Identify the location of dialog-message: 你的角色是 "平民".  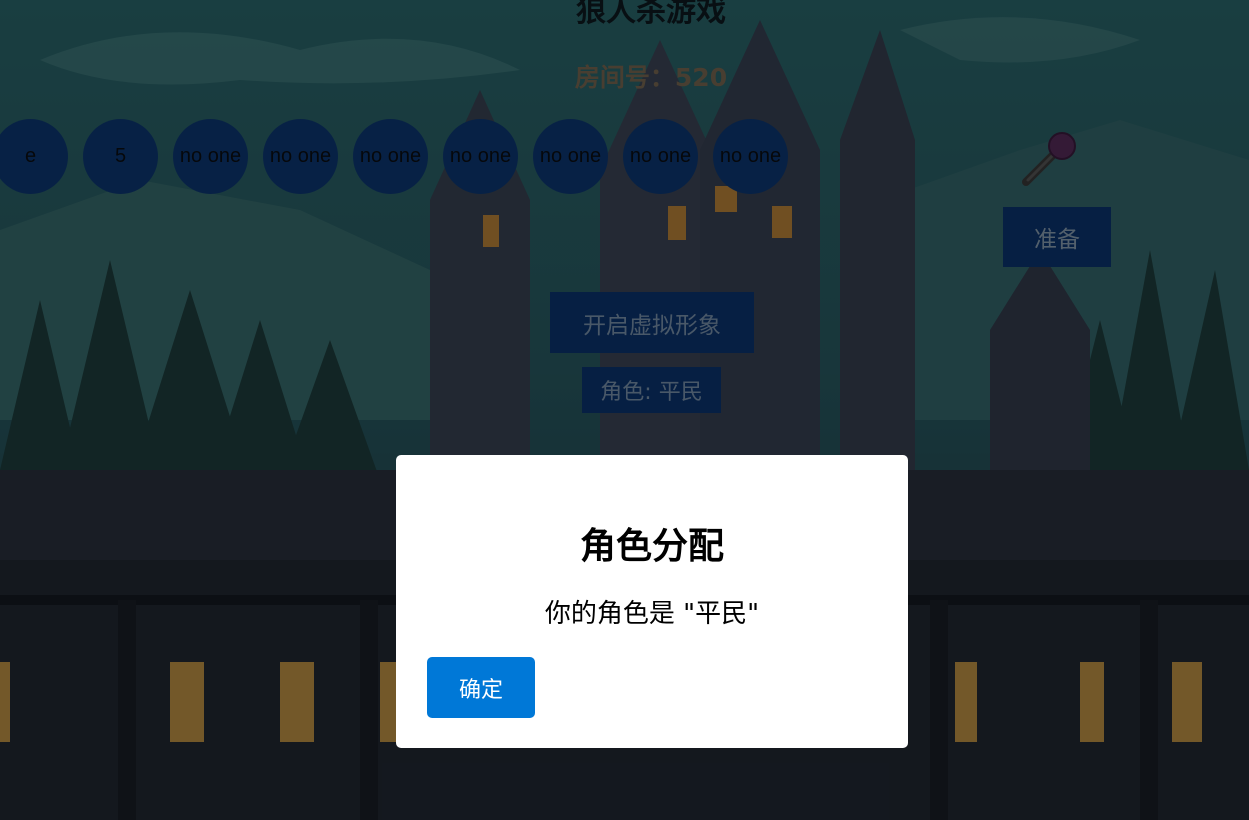
(652, 614).